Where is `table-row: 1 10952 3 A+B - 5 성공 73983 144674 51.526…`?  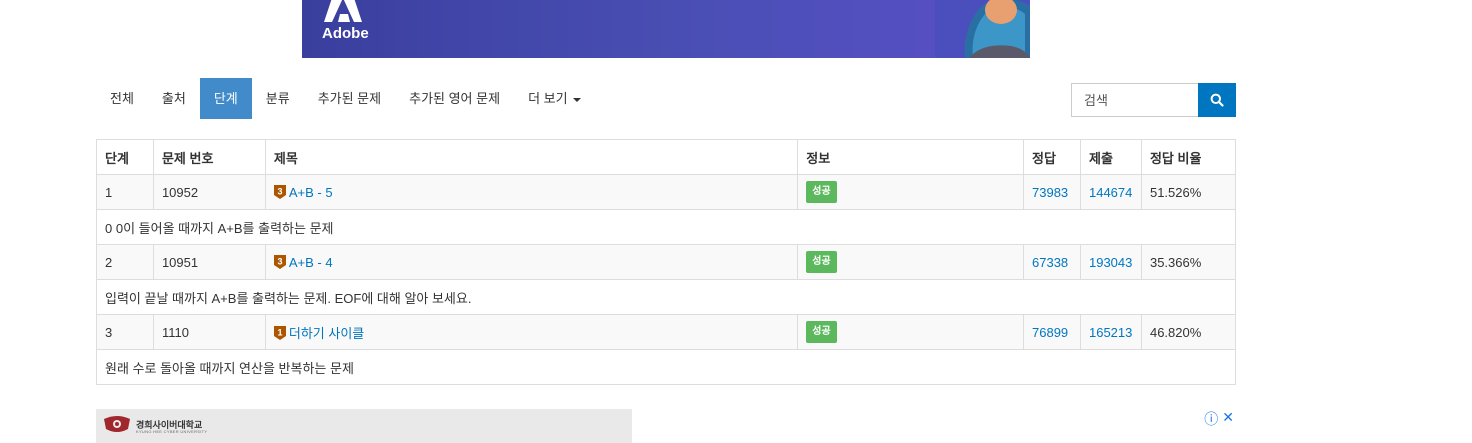 table-row: 1 10952 3 A+B - 5 성공 73983 144674 51.526… is located at coordinates (666, 192).